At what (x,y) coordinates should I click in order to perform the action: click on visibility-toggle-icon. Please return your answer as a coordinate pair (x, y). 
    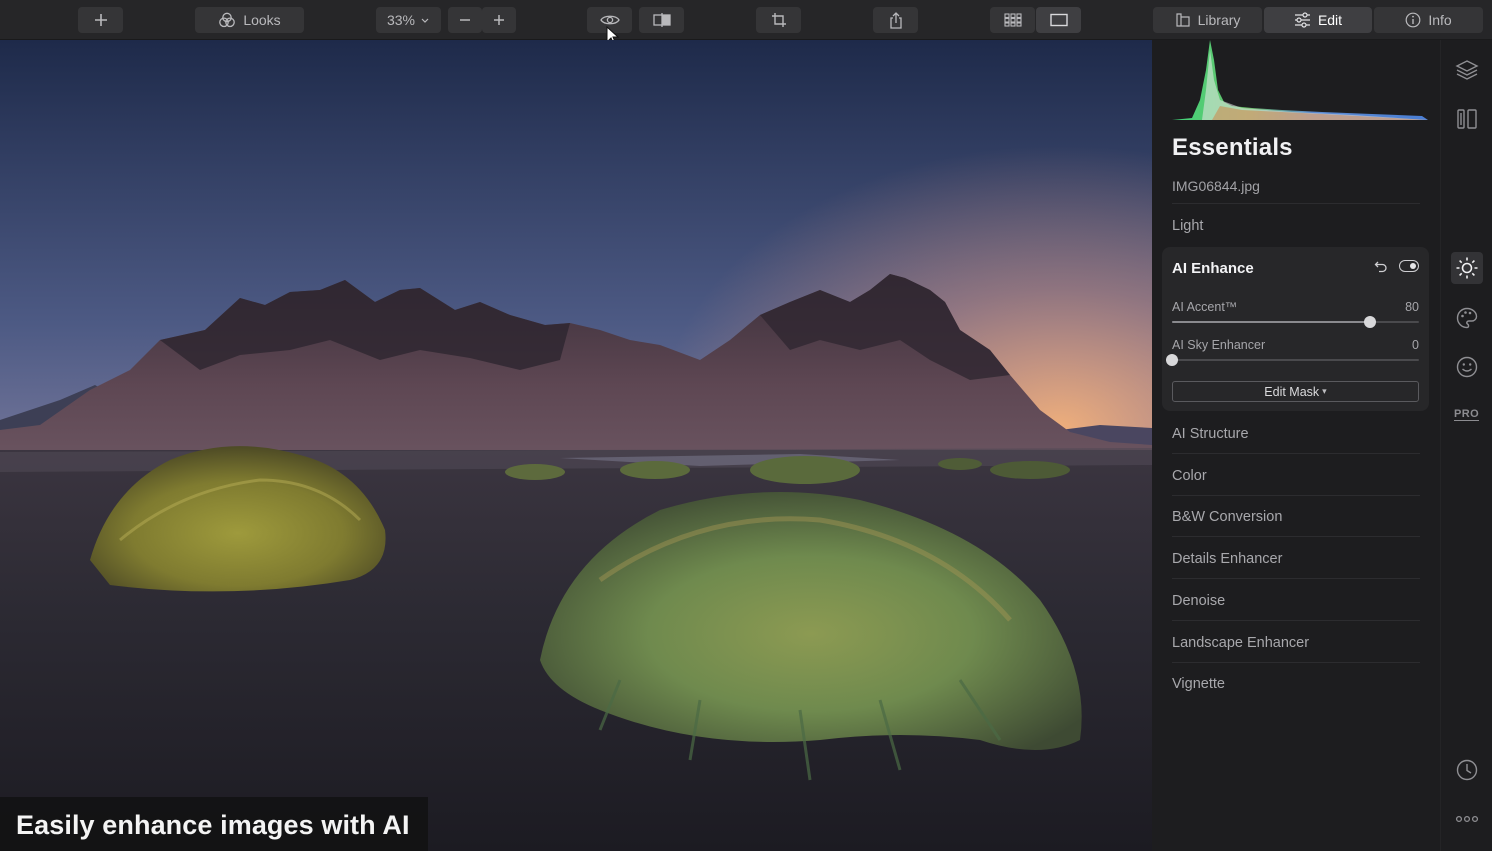
    Looking at the image, I should click on (1409, 266).